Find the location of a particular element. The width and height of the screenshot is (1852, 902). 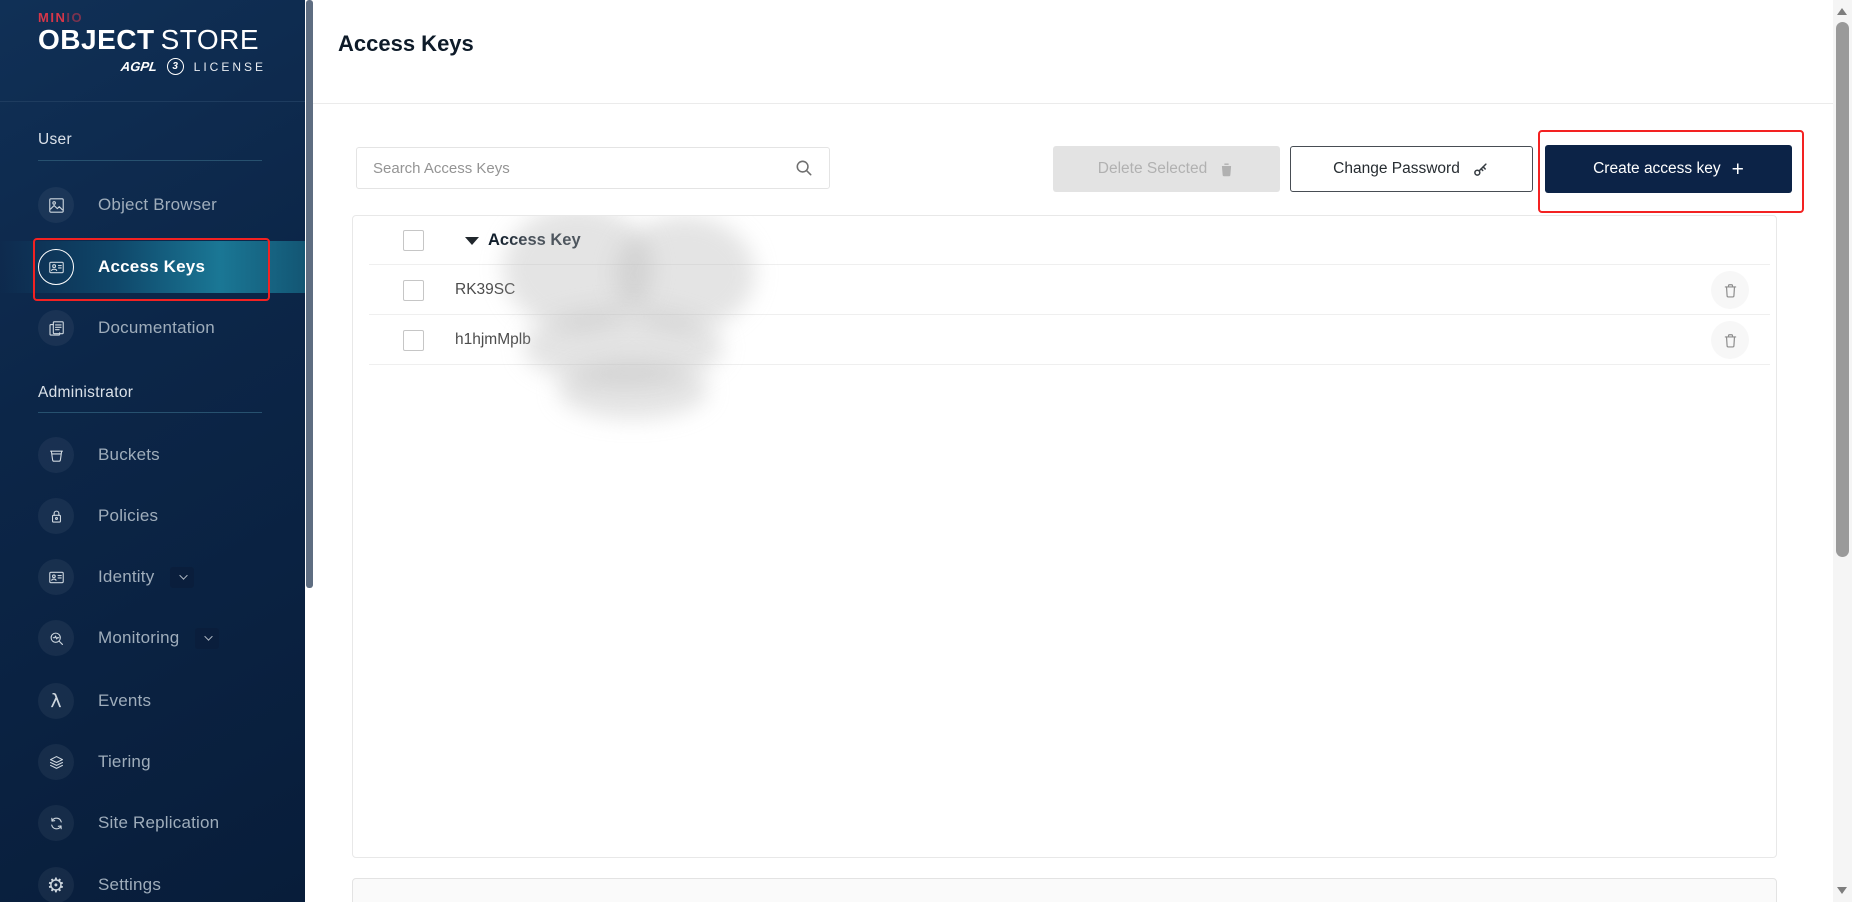

sidebar-item-monitoring: Monitoring is located at coordinates (152, 638).